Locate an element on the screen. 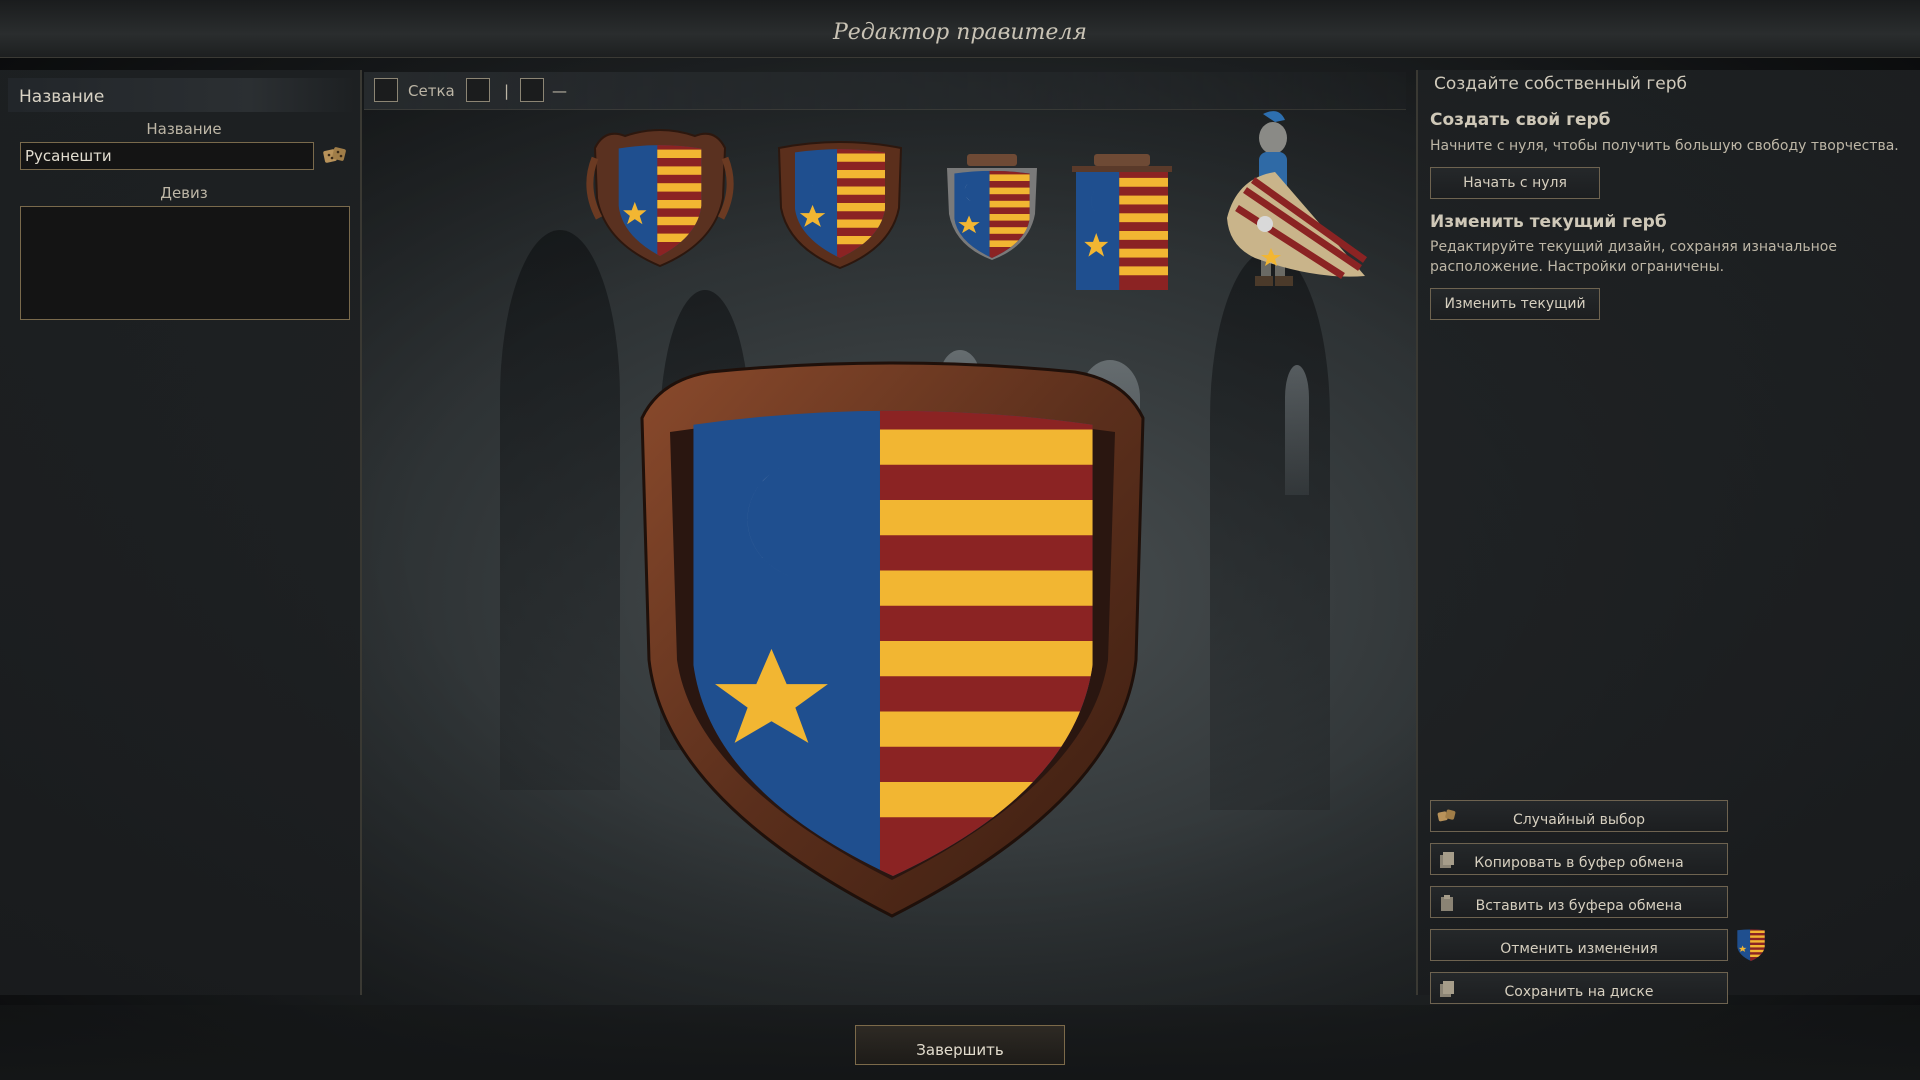 This screenshot has height=1080, width=1920. preview-shield-ornate is located at coordinates (660, 199).